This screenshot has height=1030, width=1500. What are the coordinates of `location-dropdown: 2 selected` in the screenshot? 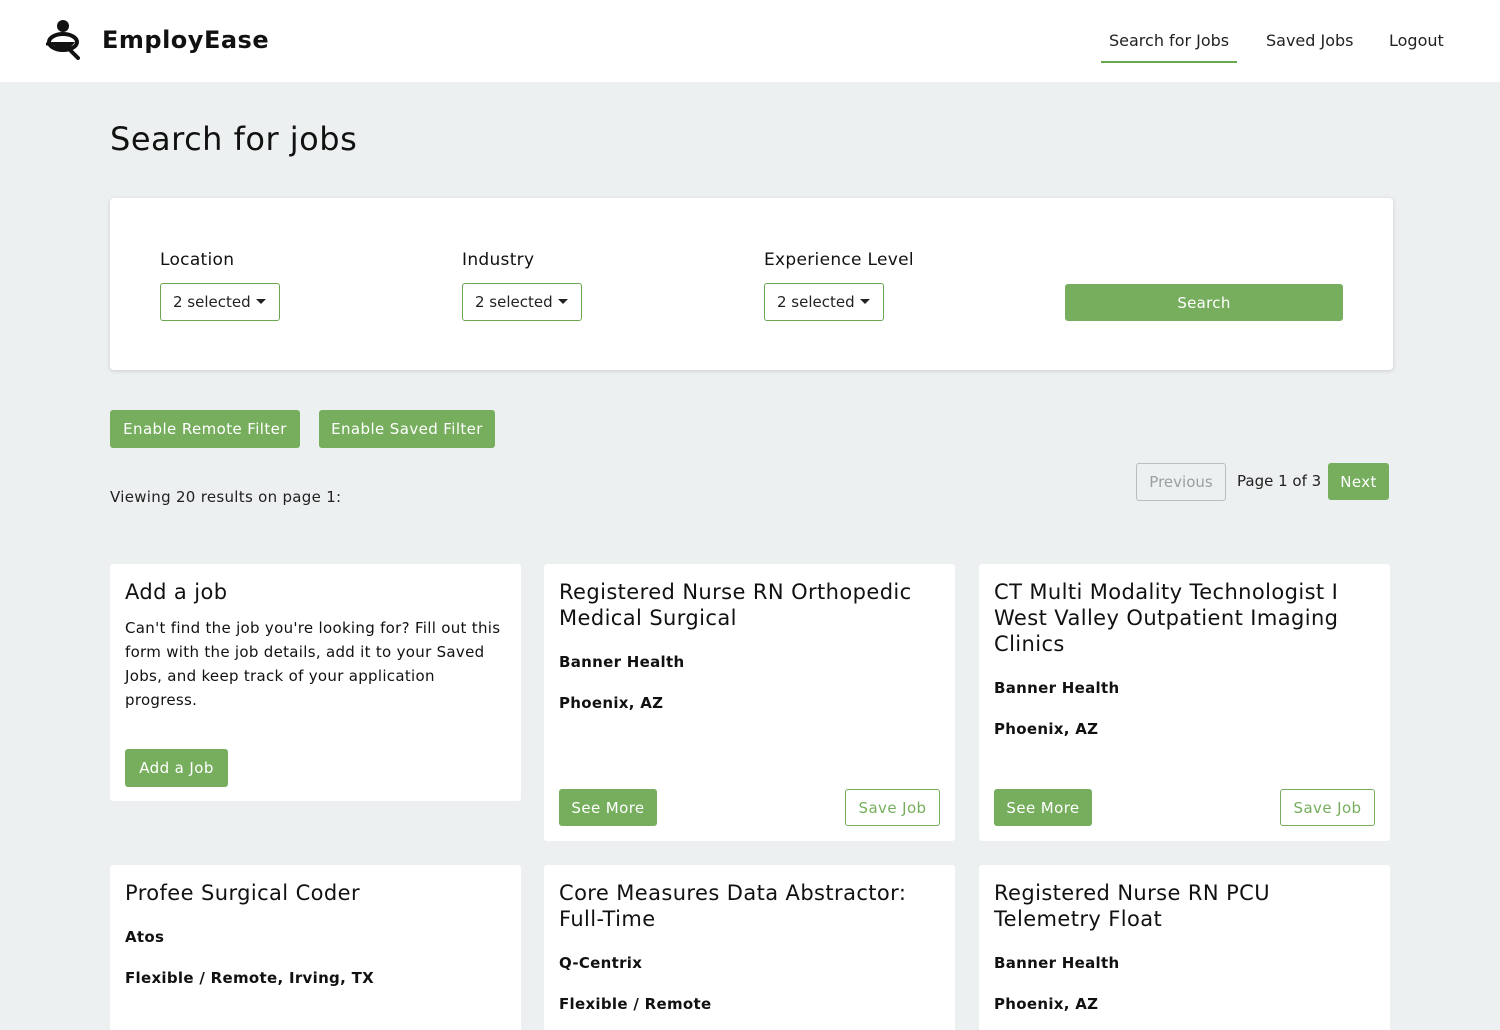 It's located at (220, 302).